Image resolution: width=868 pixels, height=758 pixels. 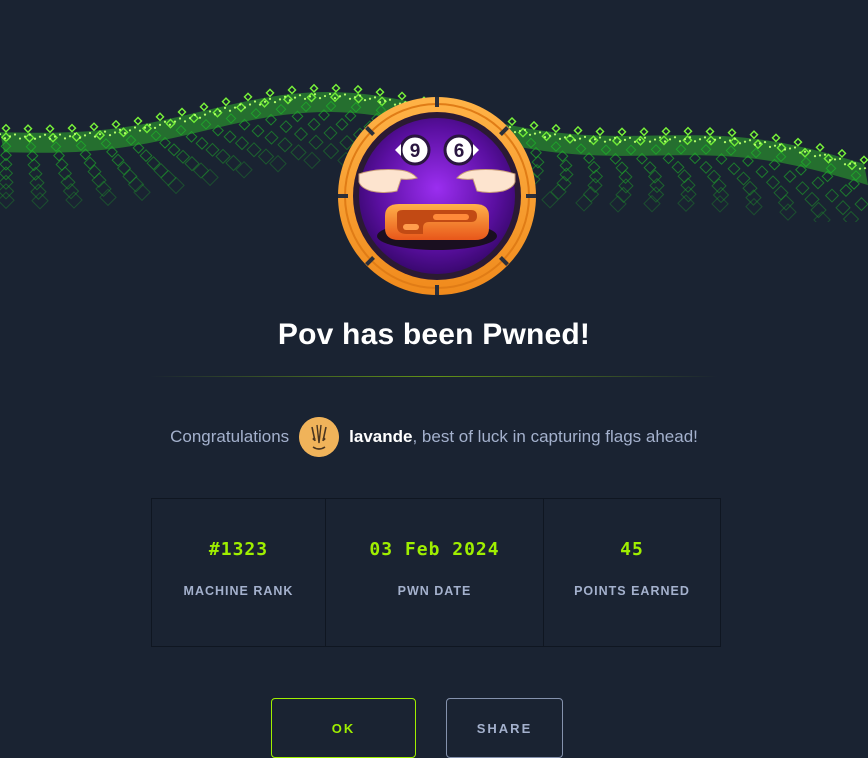 What do you see at coordinates (239, 572) in the screenshot?
I see `stat-machine-rank: #1323 MACHINE RANK` at bounding box center [239, 572].